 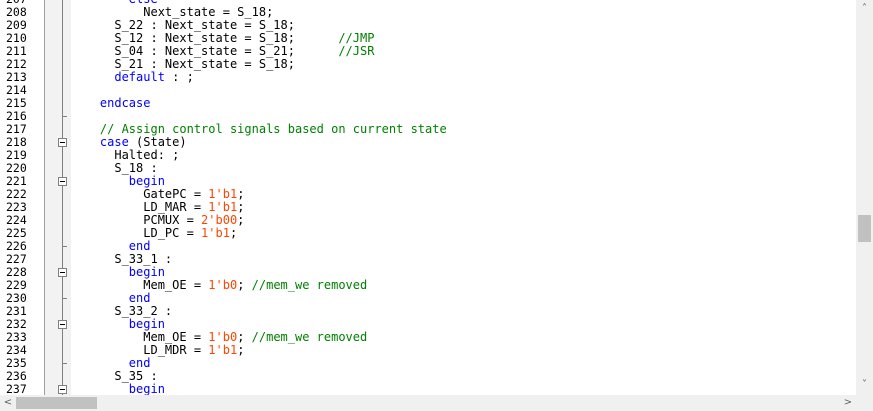 I want to click on code-token: S_33_2 :, so click(x=122, y=311).